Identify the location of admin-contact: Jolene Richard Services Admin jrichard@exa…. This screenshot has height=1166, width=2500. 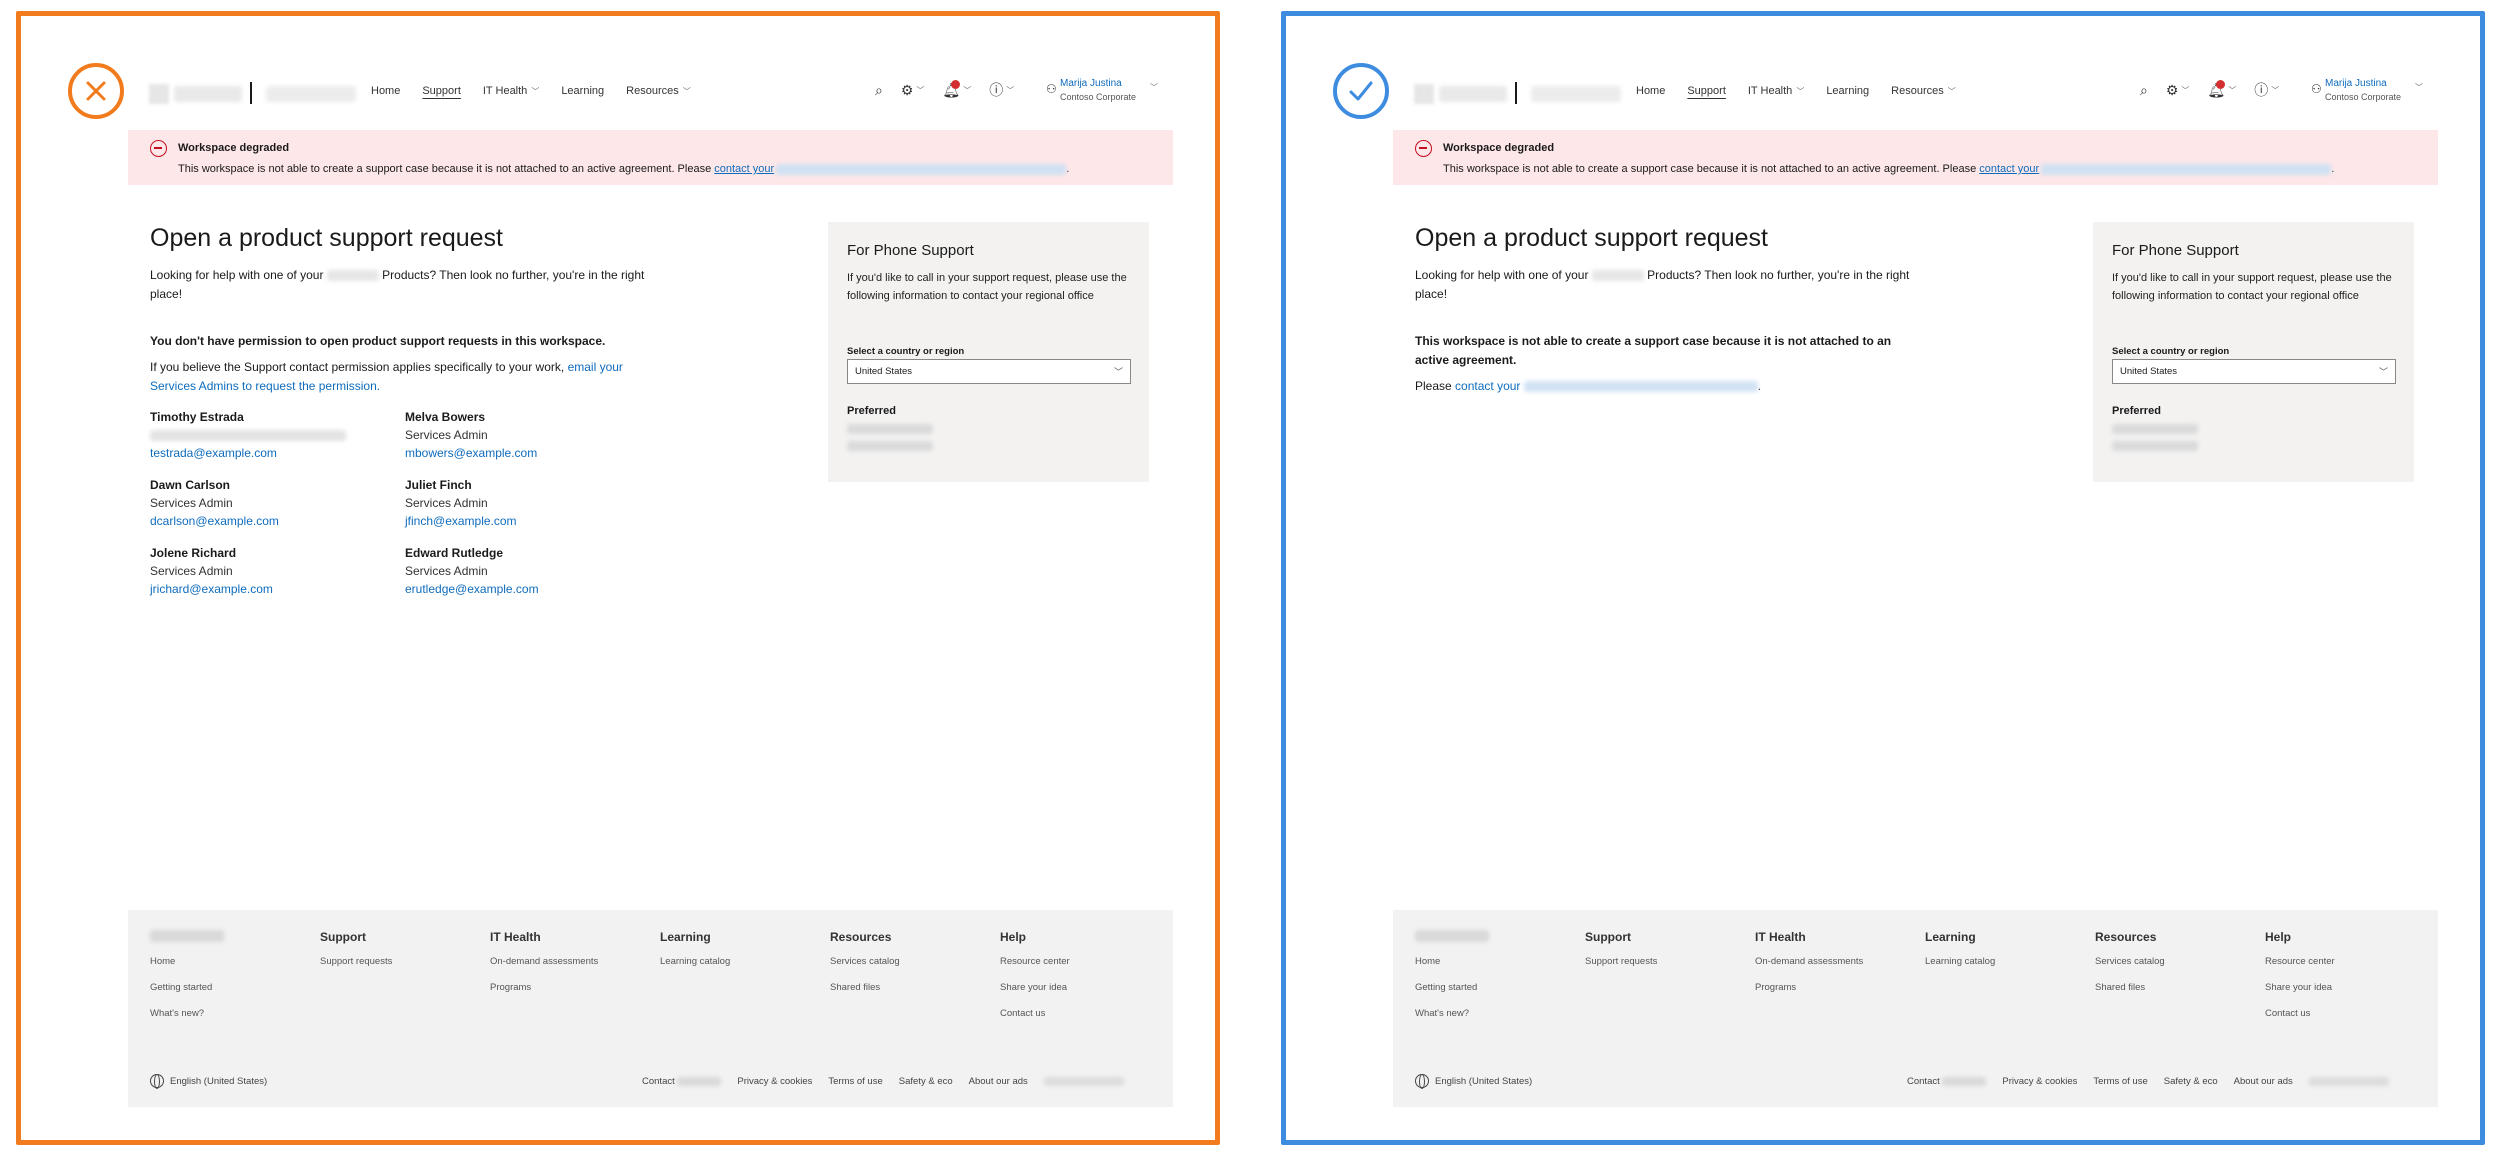
(275, 571).